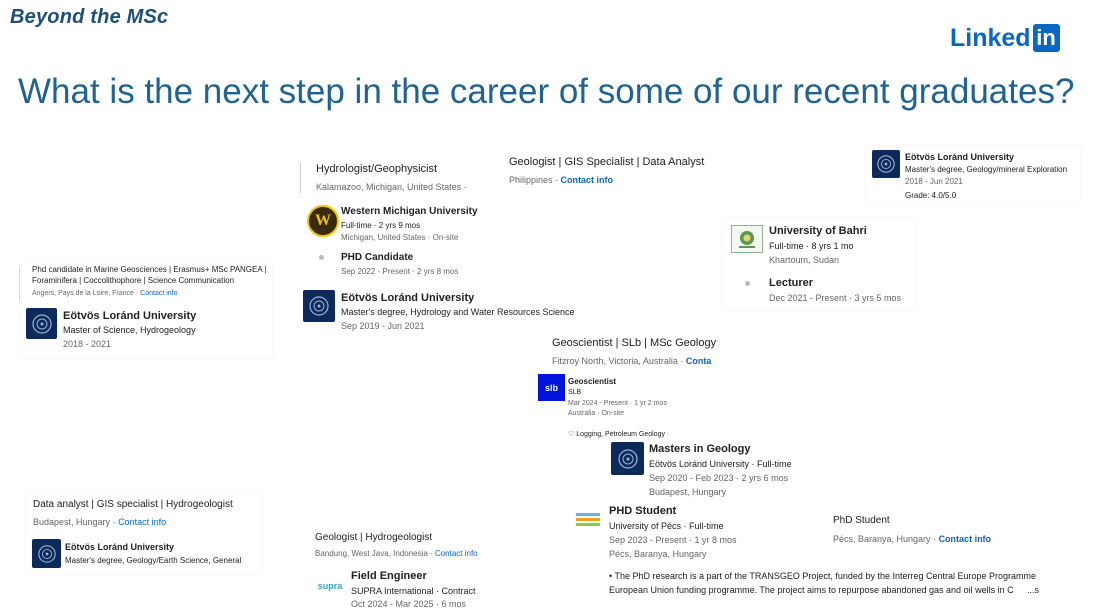 Image resolution: width=1093 pixels, height=616 pixels. Describe the element at coordinates (389, 576) in the screenshot. I see `role-title: Field Engineer` at that location.